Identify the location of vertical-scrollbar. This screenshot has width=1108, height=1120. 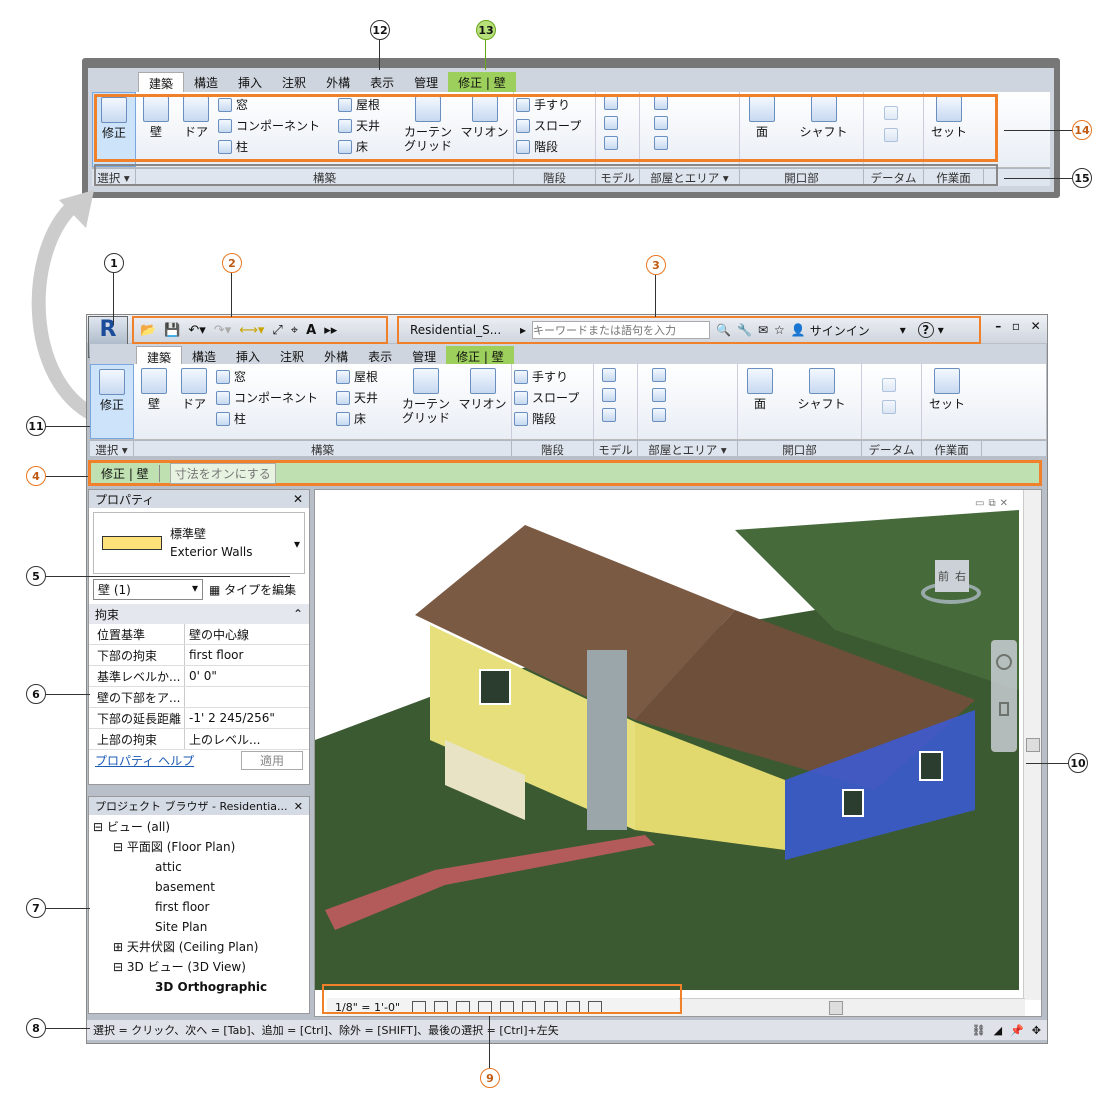
(1032, 745).